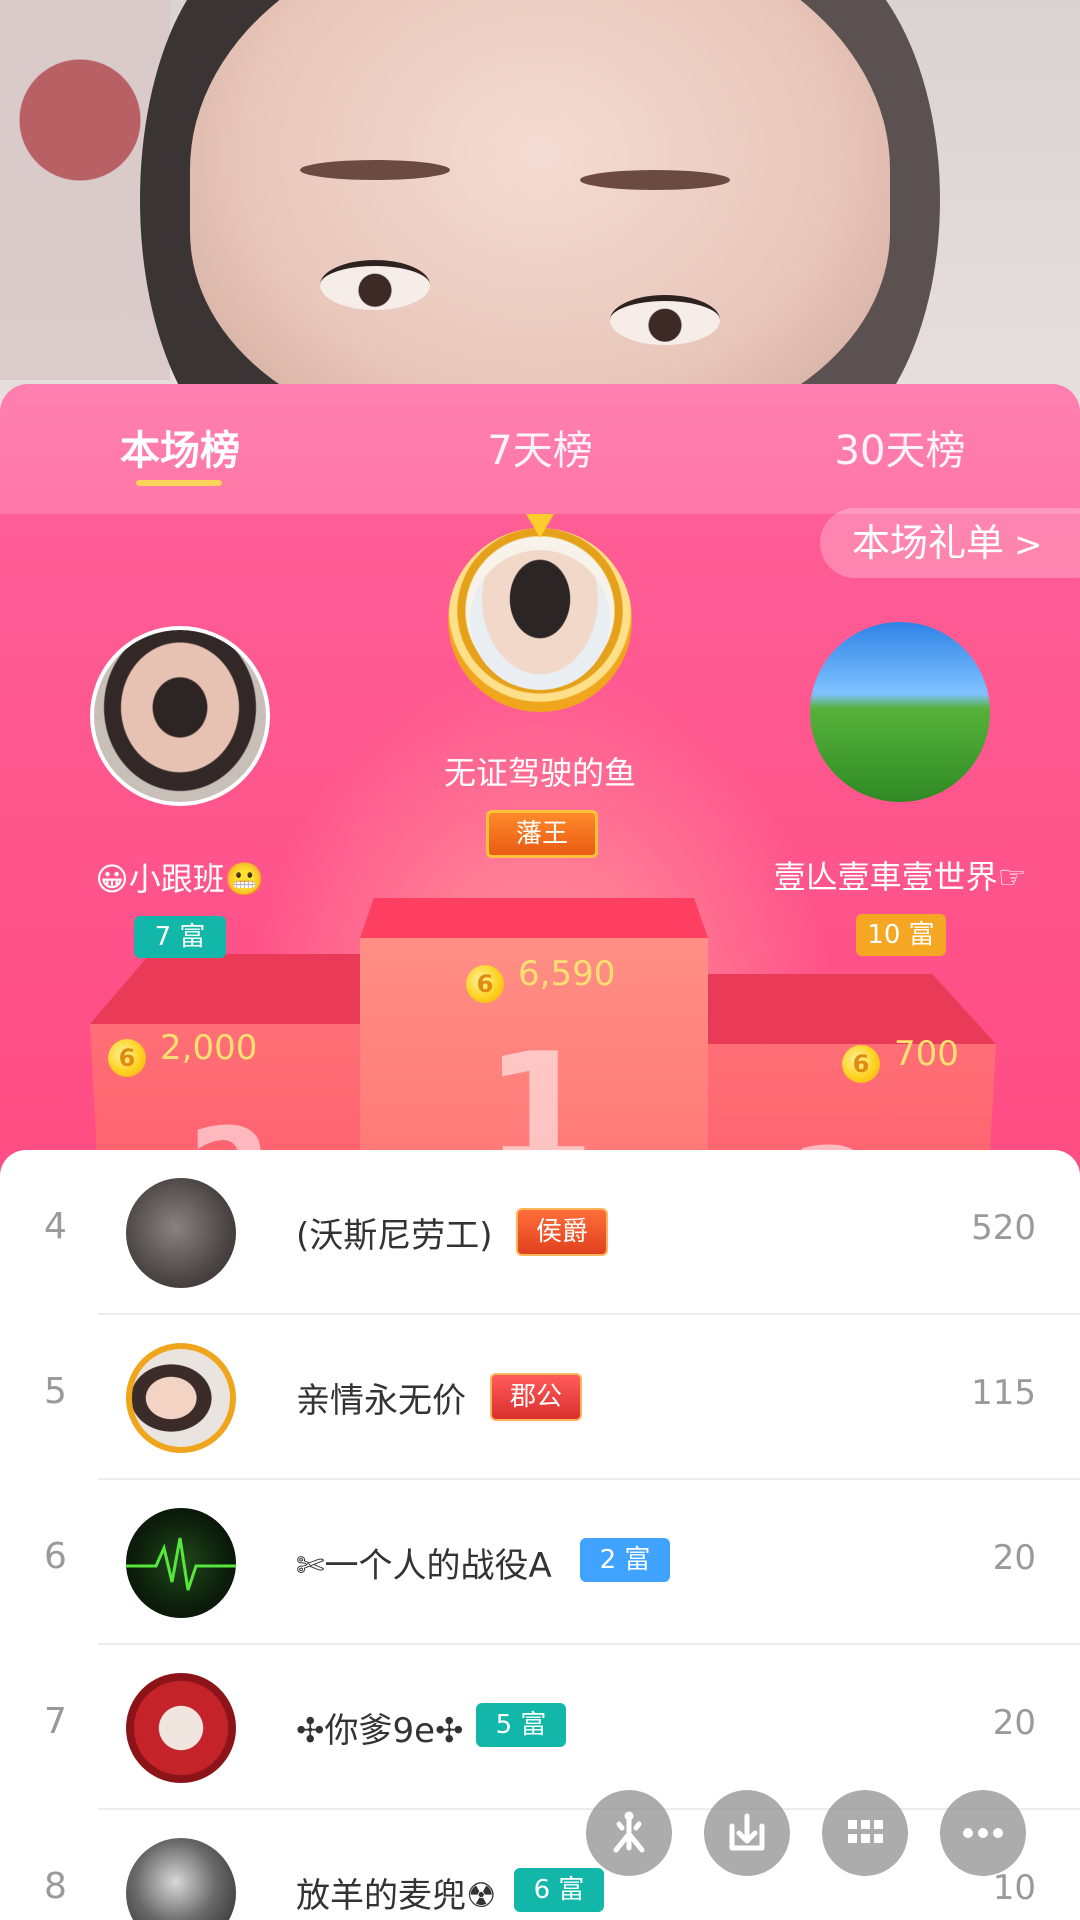 The width and height of the screenshot is (1080, 1920). Describe the element at coordinates (55, 1556) in the screenshot. I see `rank-number: 6` at that location.